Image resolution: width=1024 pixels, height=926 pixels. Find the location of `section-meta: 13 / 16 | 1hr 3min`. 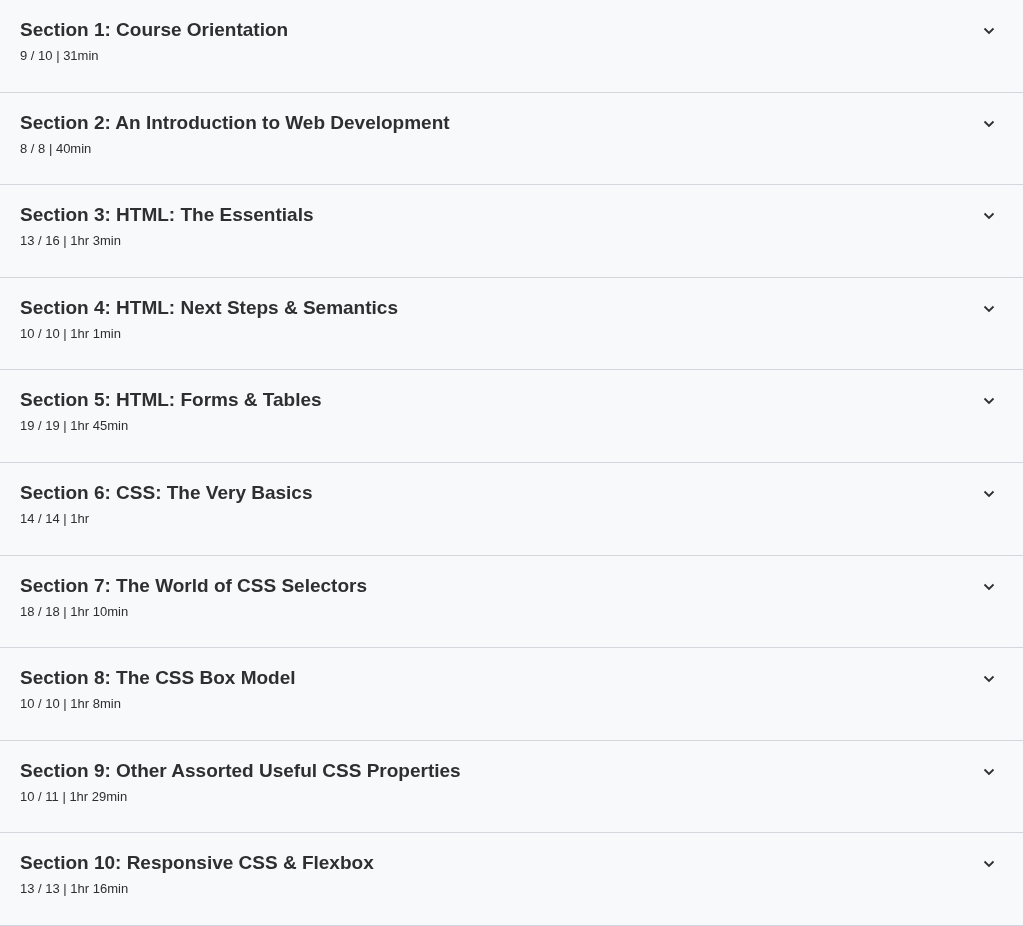

section-meta: 13 / 16 | 1hr 3min is located at coordinates (71, 241).